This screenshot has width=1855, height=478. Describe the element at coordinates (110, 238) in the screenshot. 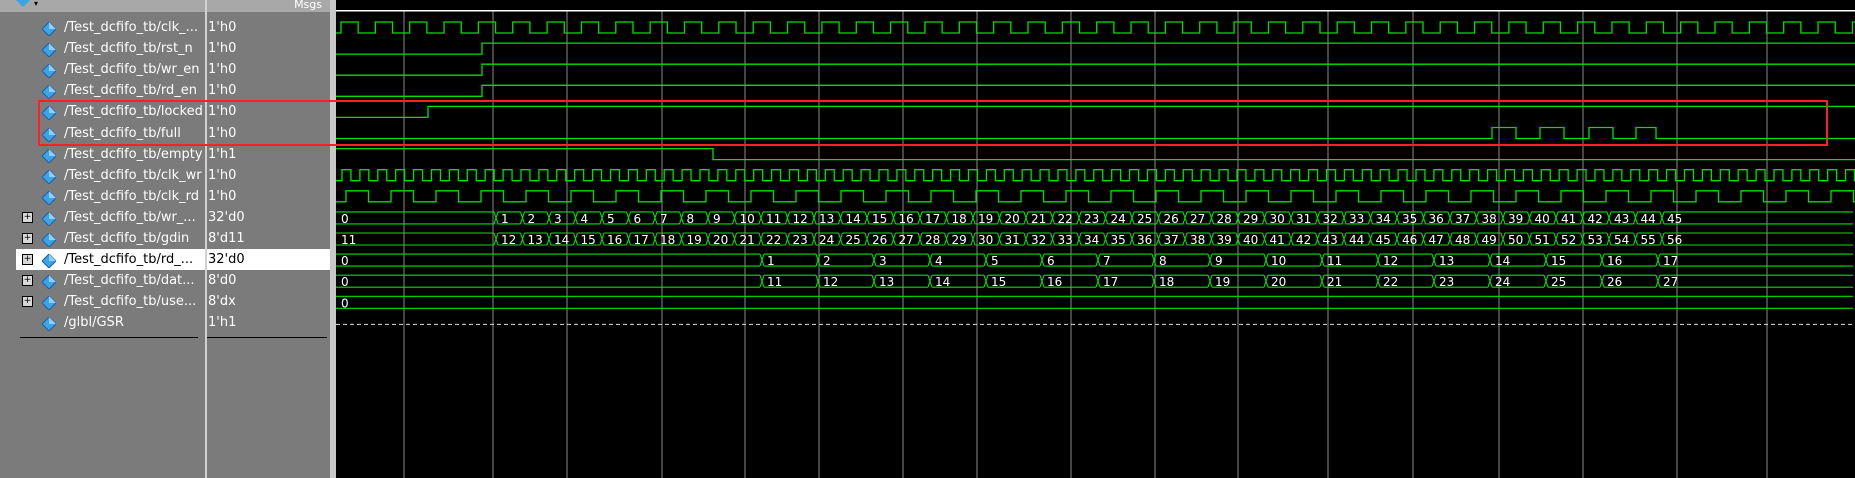

I see `signal-row: + /Test_dcfifo_tb/gdin` at that location.